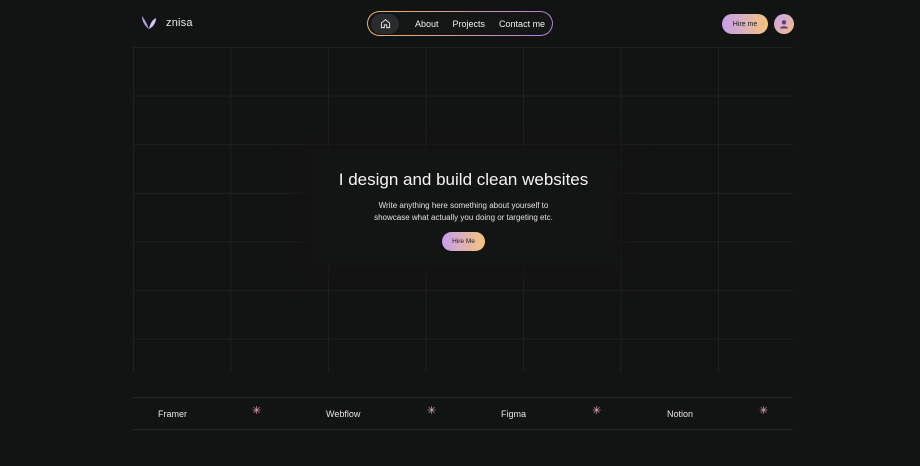 Image resolution: width=920 pixels, height=466 pixels. What do you see at coordinates (680, 414) in the screenshot?
I see `tool-notion: Notion` at bounding box center [680, 414].